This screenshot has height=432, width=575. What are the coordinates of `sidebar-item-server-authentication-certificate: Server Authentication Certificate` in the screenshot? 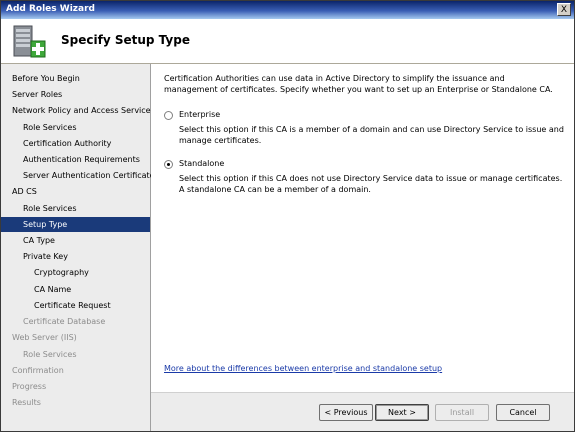 It's located at (78, 175).